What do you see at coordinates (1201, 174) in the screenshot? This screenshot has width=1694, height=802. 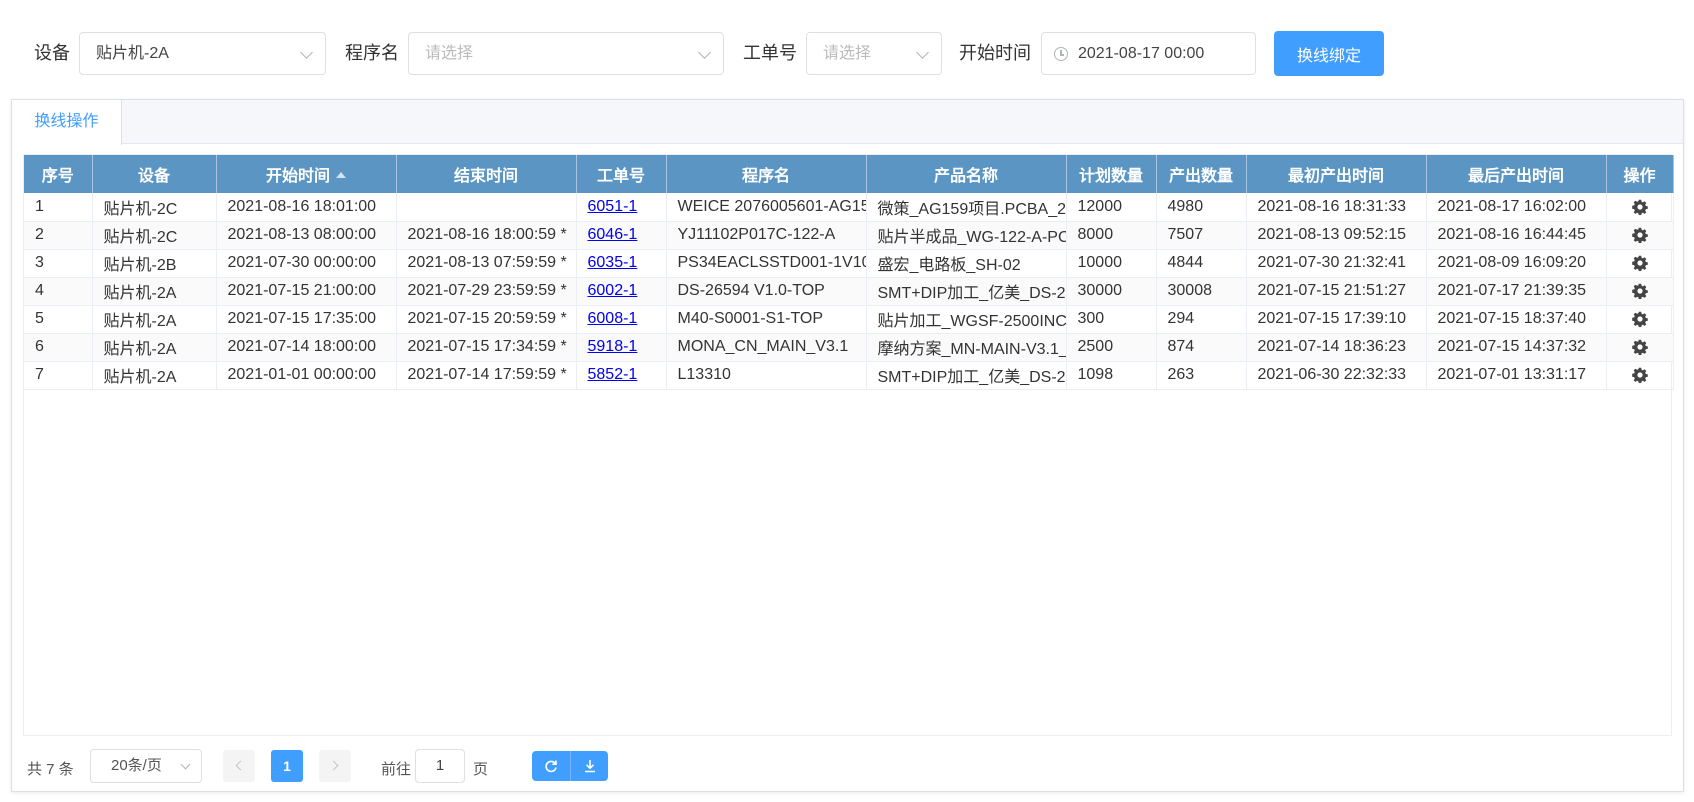 I see `col-header-output-qty: 产出数量` at bounding box center [1201, 174].